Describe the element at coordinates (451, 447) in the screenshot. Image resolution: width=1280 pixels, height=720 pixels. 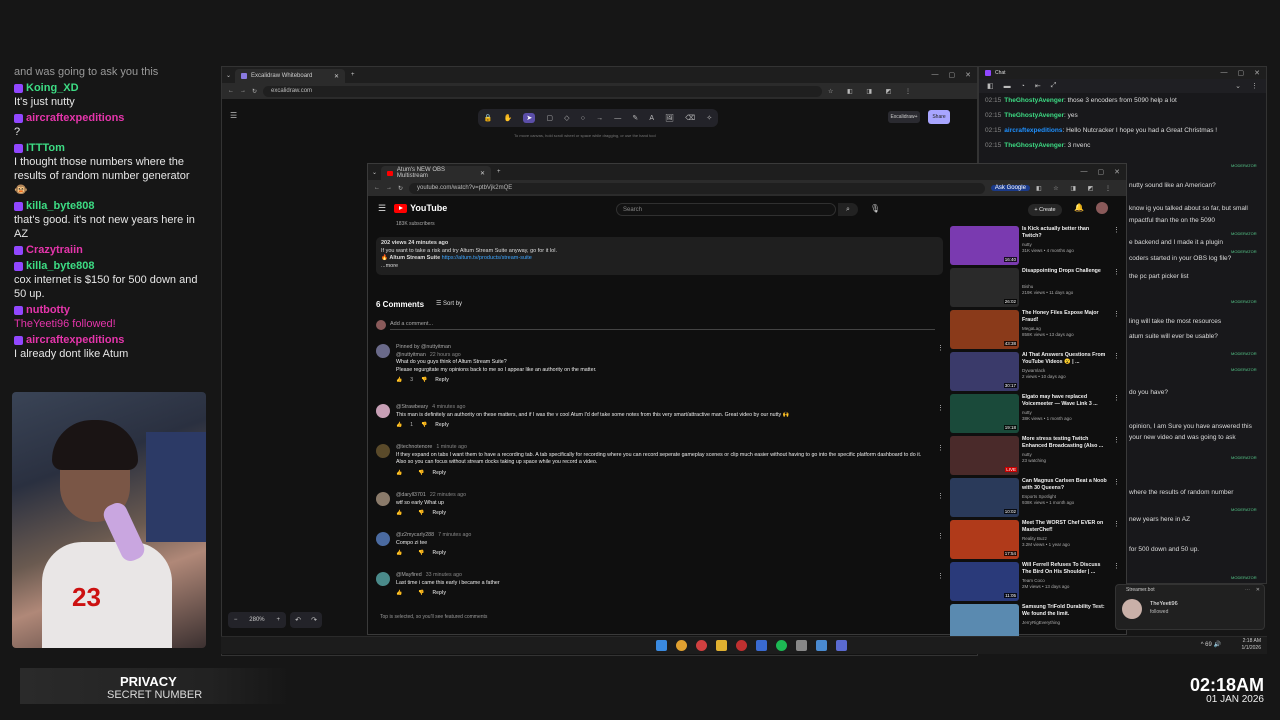
I see `comment-time: 1 minute ago` at that location.